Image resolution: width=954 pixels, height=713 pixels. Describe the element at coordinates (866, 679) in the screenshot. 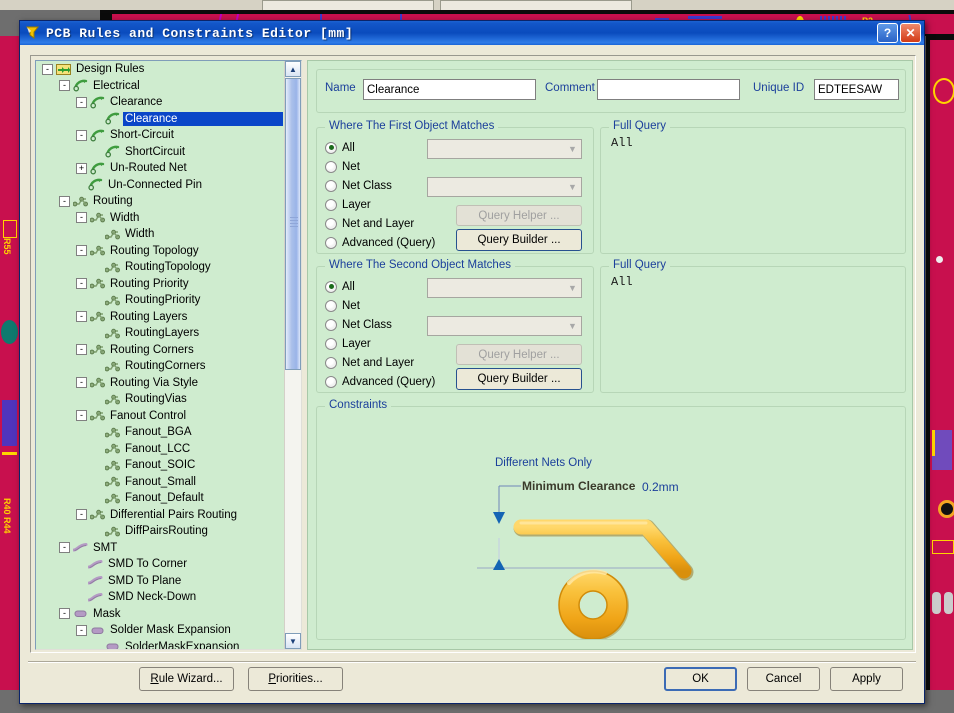

I see `apply-button: Apply` at that location.